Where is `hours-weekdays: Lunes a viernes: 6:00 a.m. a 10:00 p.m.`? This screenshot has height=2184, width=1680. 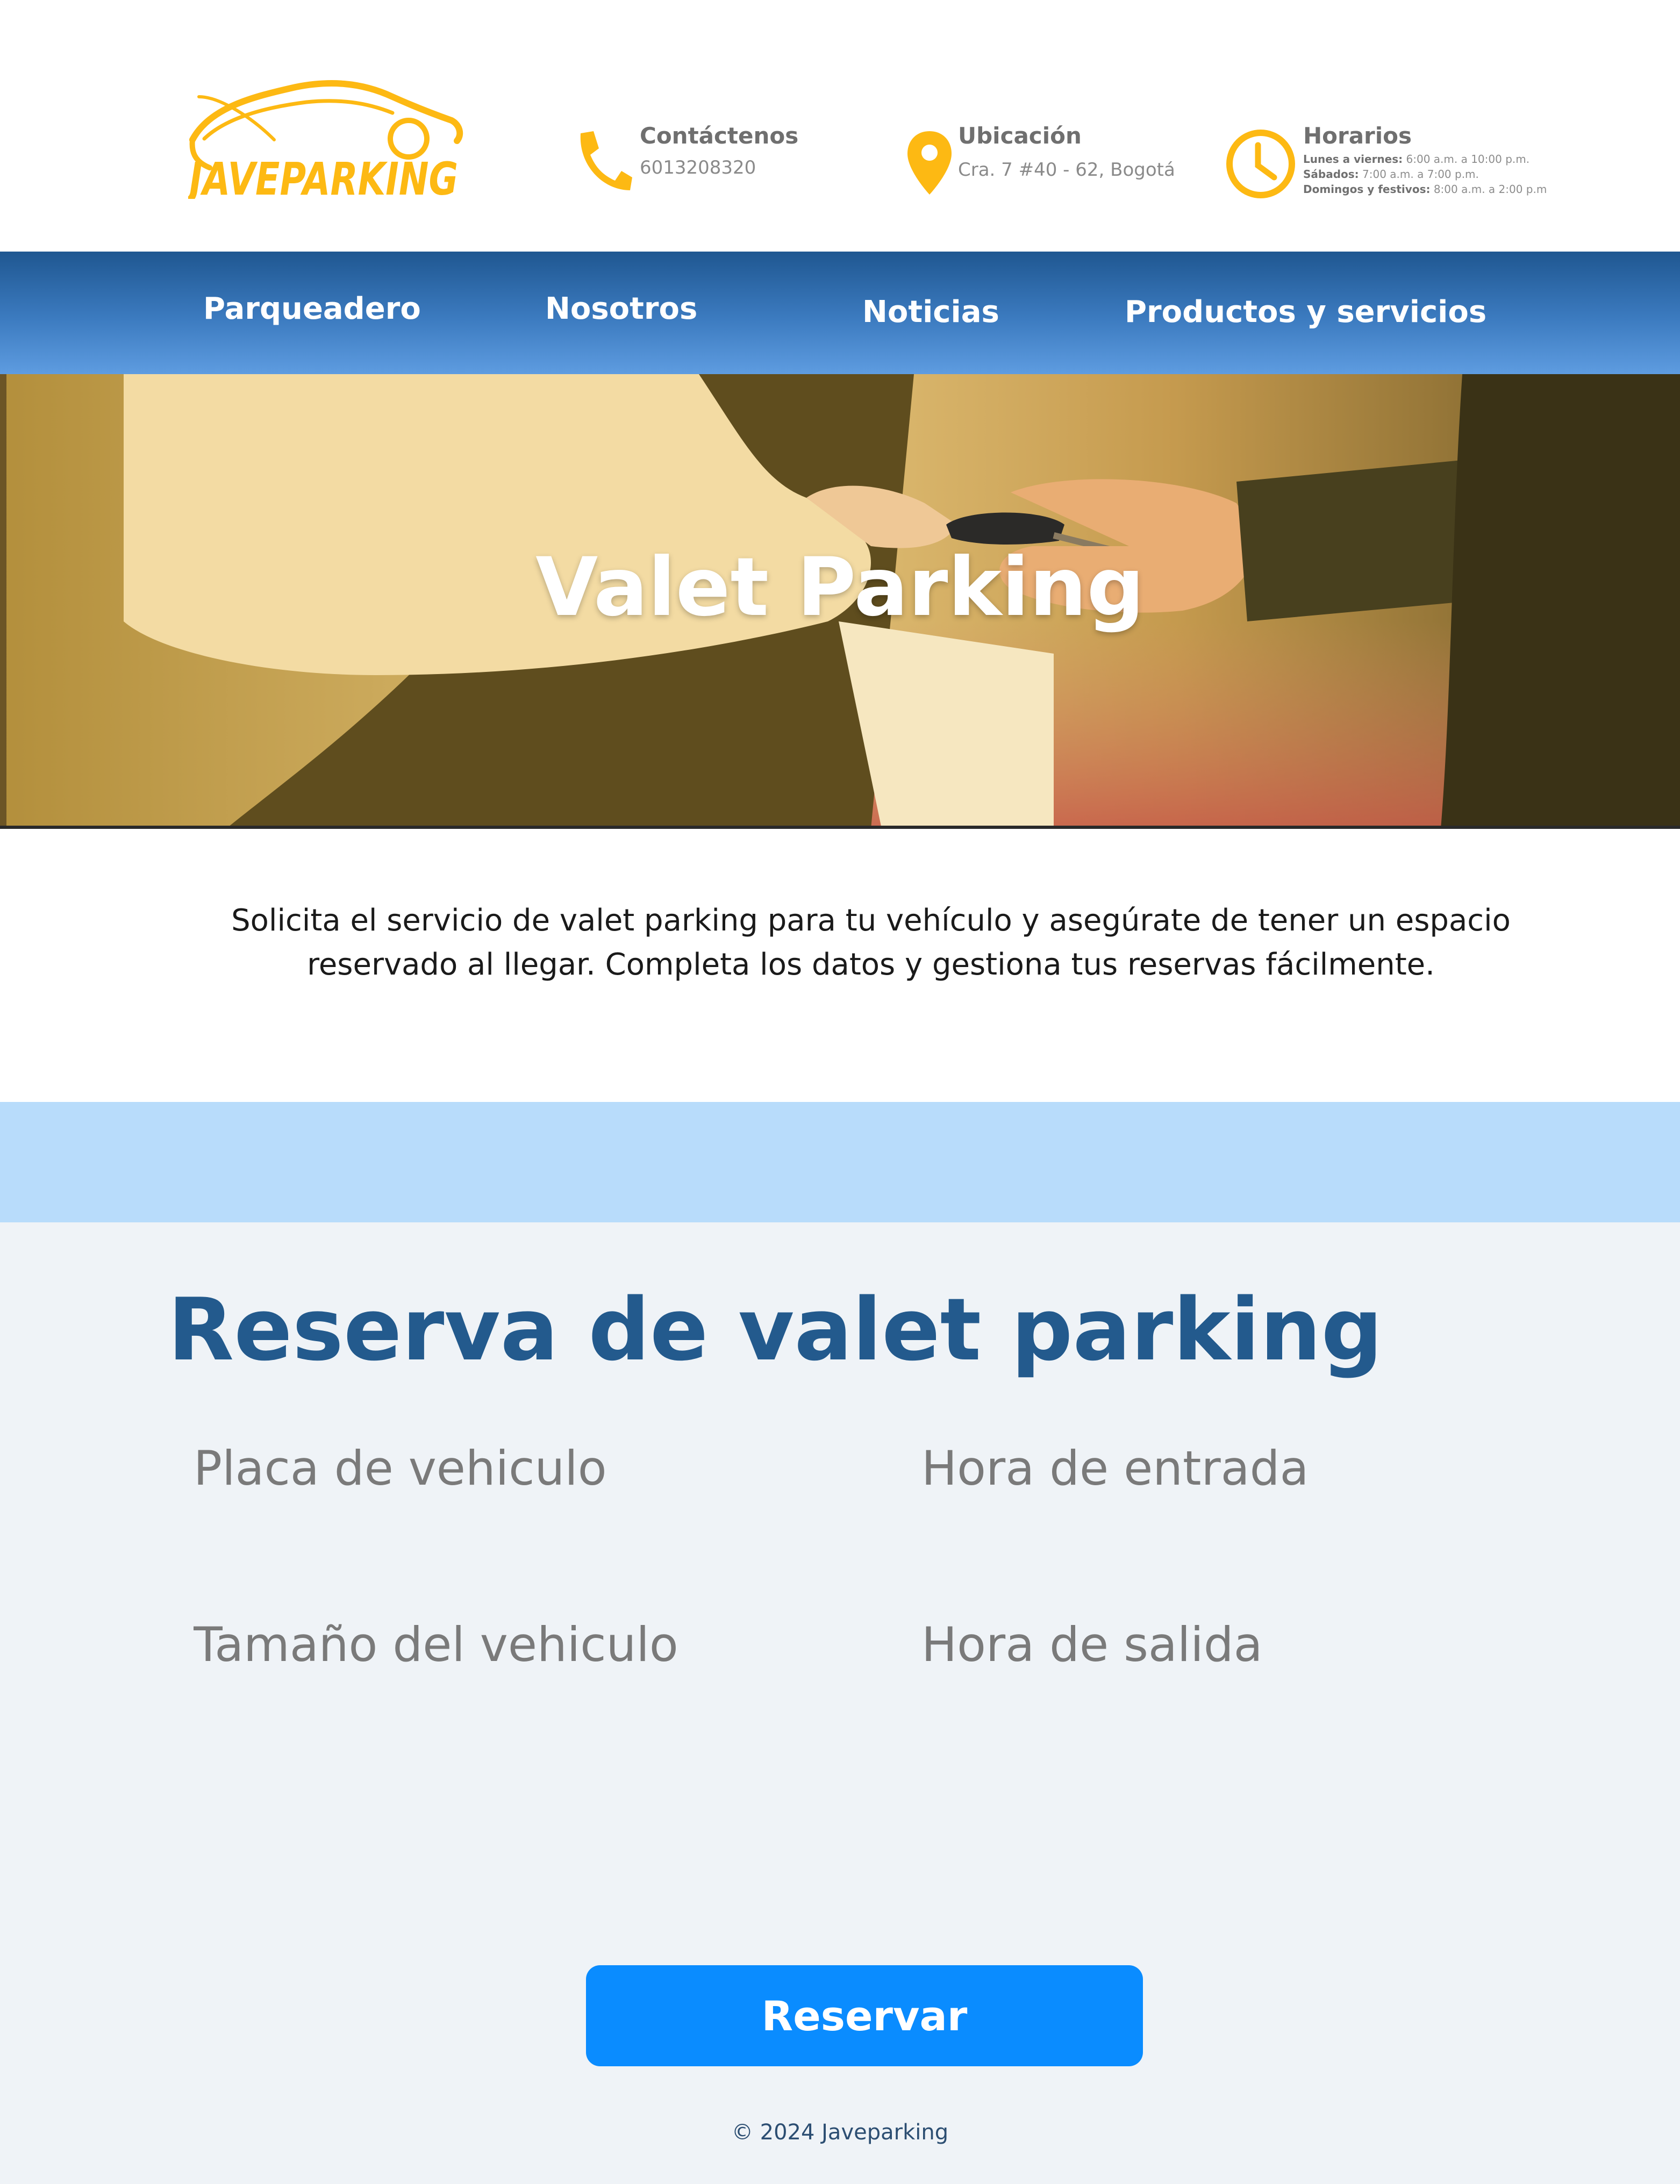 hours-weekdays: Lunes a viernes: 6:00 a.m. a 10:00 p.m. is located at coordinates (1416, 159).